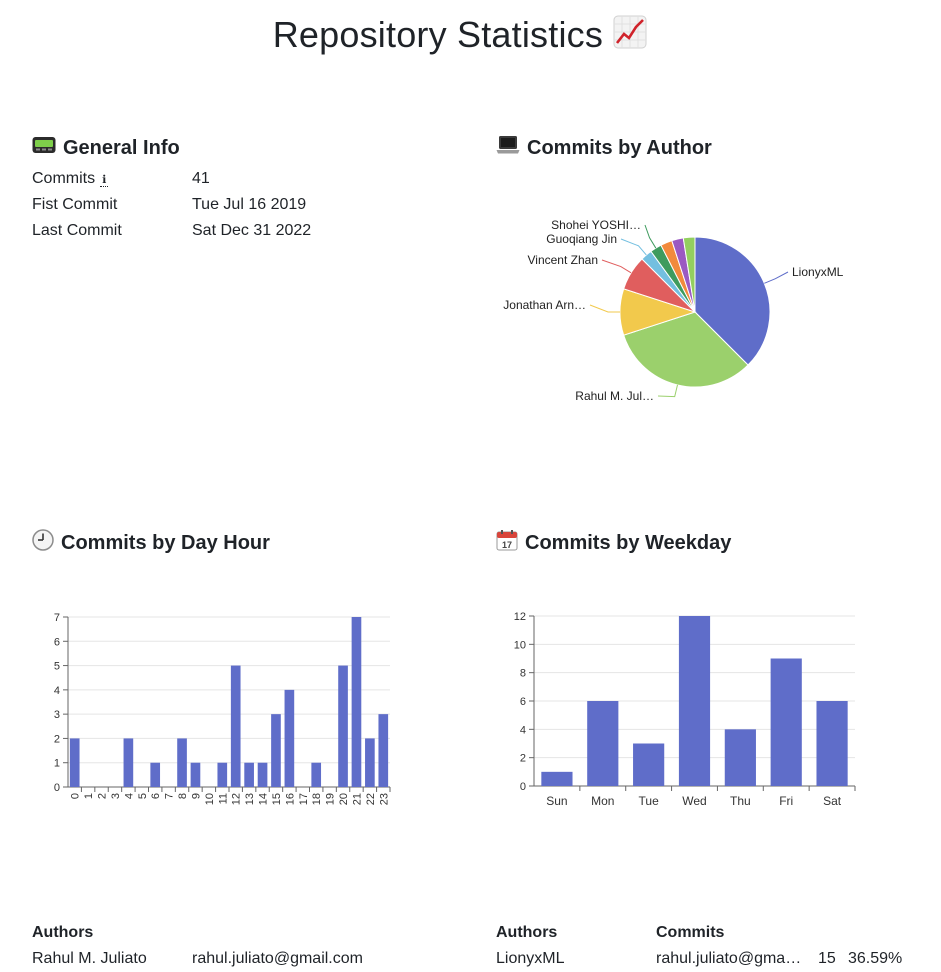 The width and height of the screenshot is (941, 972). Describe the element at coordinates (304, 799) in the screenshot. I see `x-tick-label: 17` at that location.